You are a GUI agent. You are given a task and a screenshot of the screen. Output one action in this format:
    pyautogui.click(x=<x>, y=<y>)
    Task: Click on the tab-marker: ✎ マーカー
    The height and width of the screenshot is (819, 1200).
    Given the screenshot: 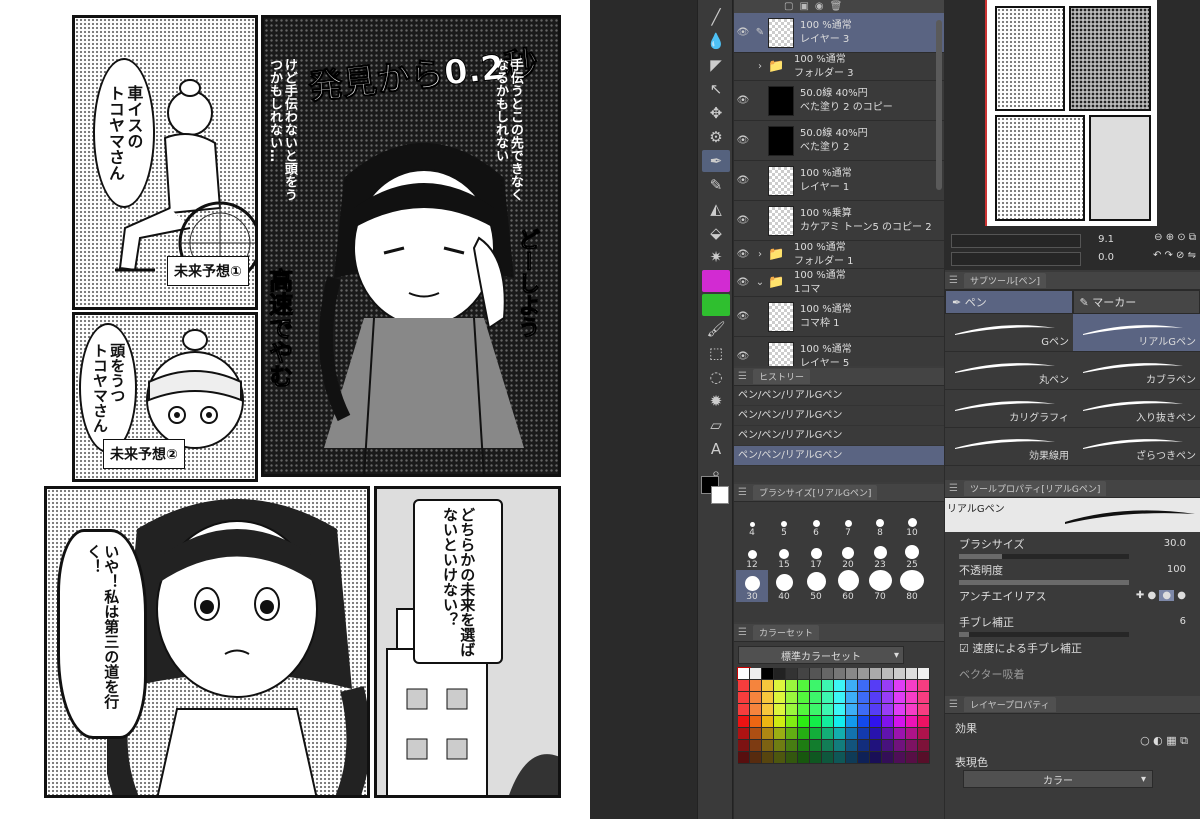 What is the action you would take?
    pyautogui.click(x=1136, y=302)
    